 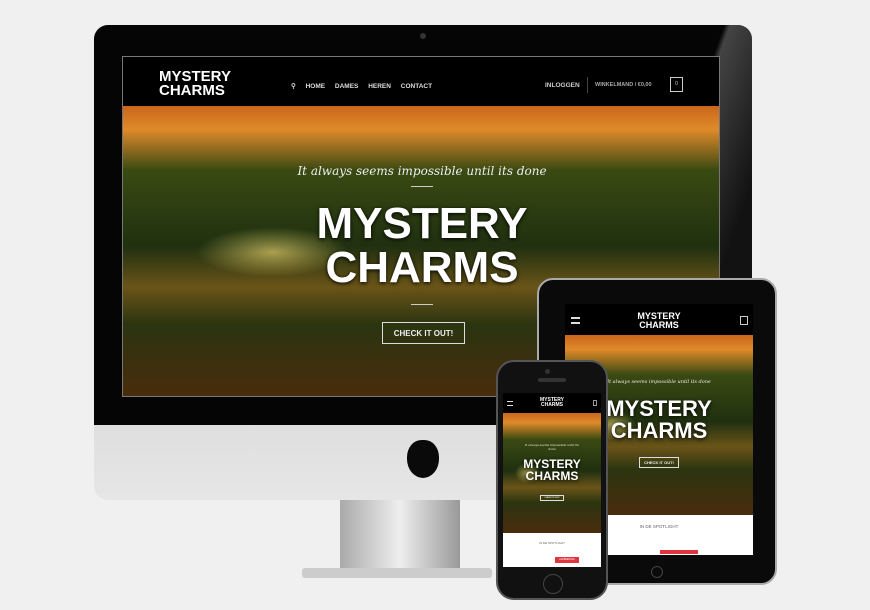 What do you see at coordinates (552, 543) in the screenshot?
I see `spotlight-heading: IN DE SPOTLIGHT` at bounding box center [552, 543].